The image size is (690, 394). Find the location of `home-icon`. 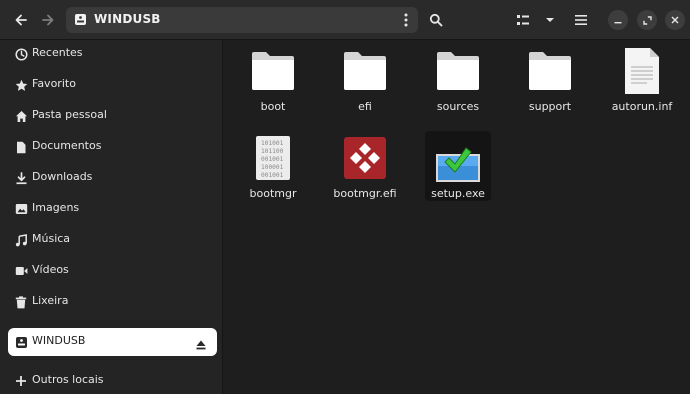

home-icon is located at coordinates (21, 116).